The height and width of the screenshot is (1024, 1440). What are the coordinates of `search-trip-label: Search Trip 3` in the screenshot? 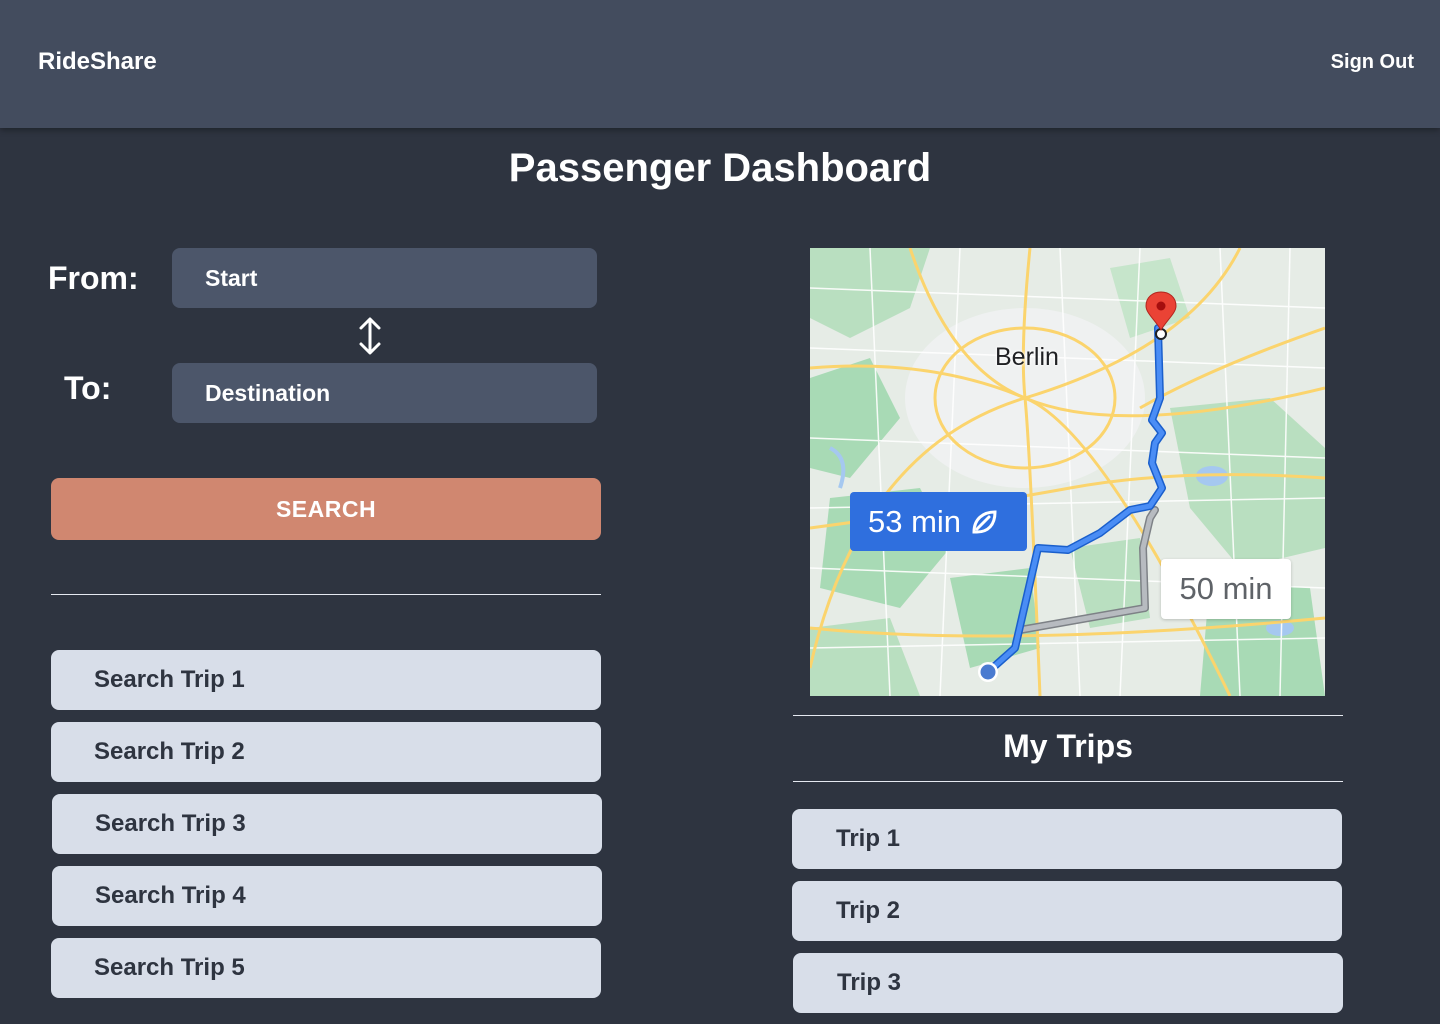 It's located at (170, 823).